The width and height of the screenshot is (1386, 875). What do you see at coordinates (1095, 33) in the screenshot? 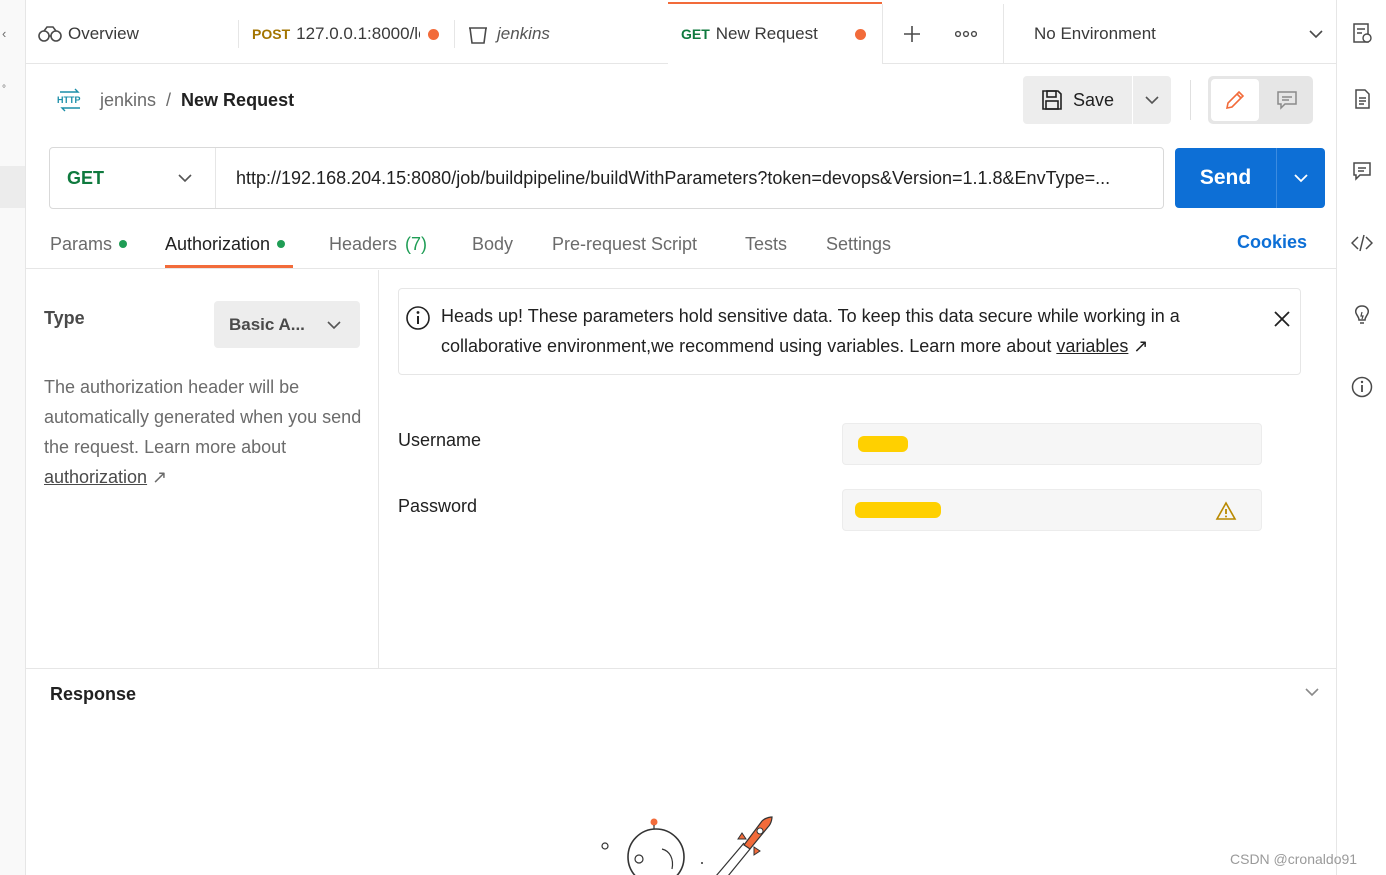
I see `environment-label: No Environment` at bounding box center [1095, 33].